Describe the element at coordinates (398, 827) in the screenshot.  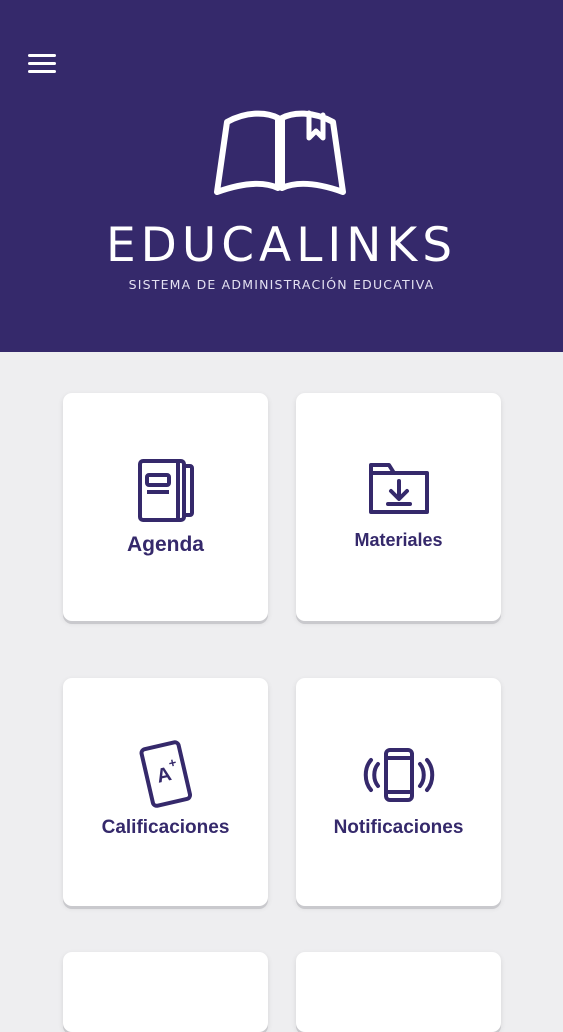
I see `notificaciones-label: Notificaciones` at that location.